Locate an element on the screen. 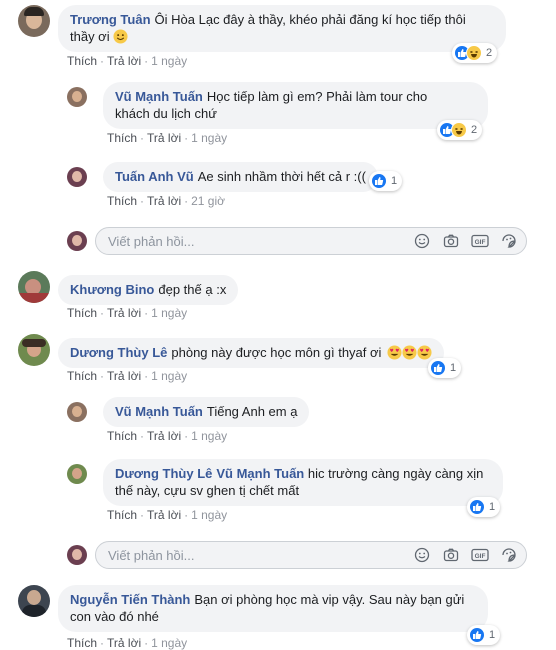 The height and width of the screenshot is (650, 556). comment-text: đẹp thế ạ :x is located at coordinates (192, 289).